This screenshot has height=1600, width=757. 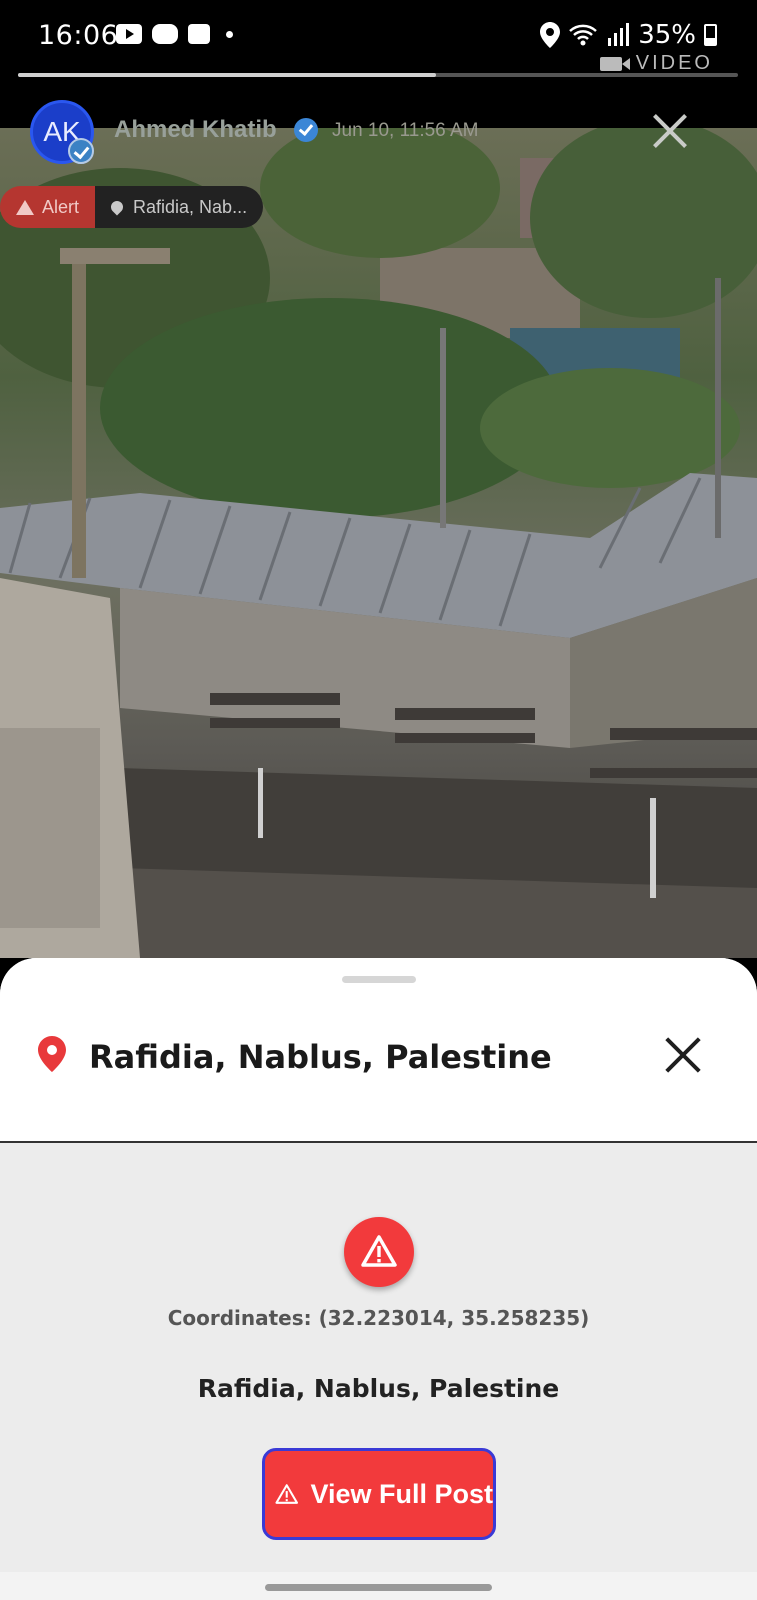 What do you see at coordinates (320, 1057) in the screenshot?
I see `sheet-title: Rafidia, Nablus, Palestine` at bounding box center [320, 1057].